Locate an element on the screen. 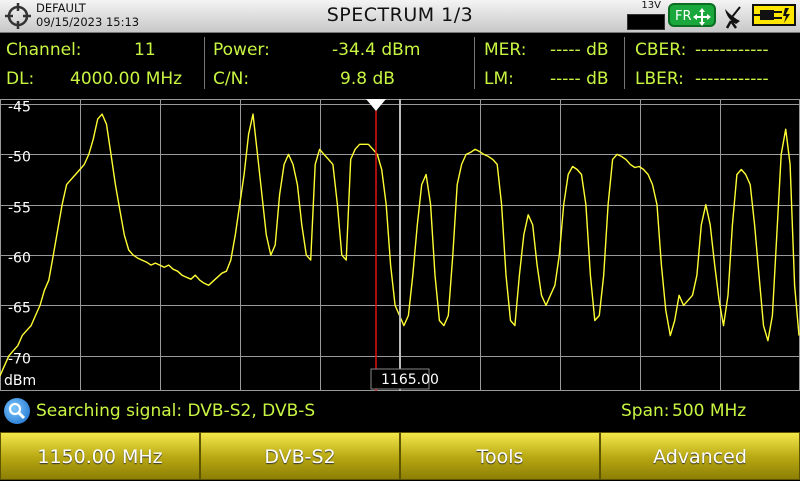 The width and height of the screenshot is (800, 481). power-plug-icon is located at coordinates (774, 15).